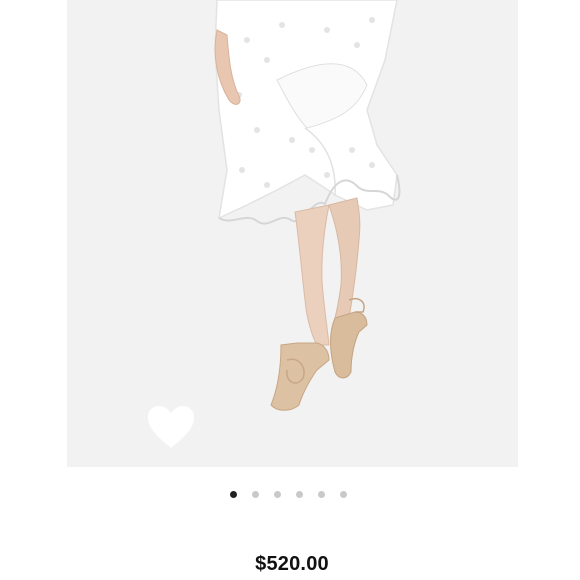 This screenshot has height=580, width=580. What do you see at coordinates (289, 494) in the screenshot?
I see `image-carousel-indicator` at bounding box center [289, 494].